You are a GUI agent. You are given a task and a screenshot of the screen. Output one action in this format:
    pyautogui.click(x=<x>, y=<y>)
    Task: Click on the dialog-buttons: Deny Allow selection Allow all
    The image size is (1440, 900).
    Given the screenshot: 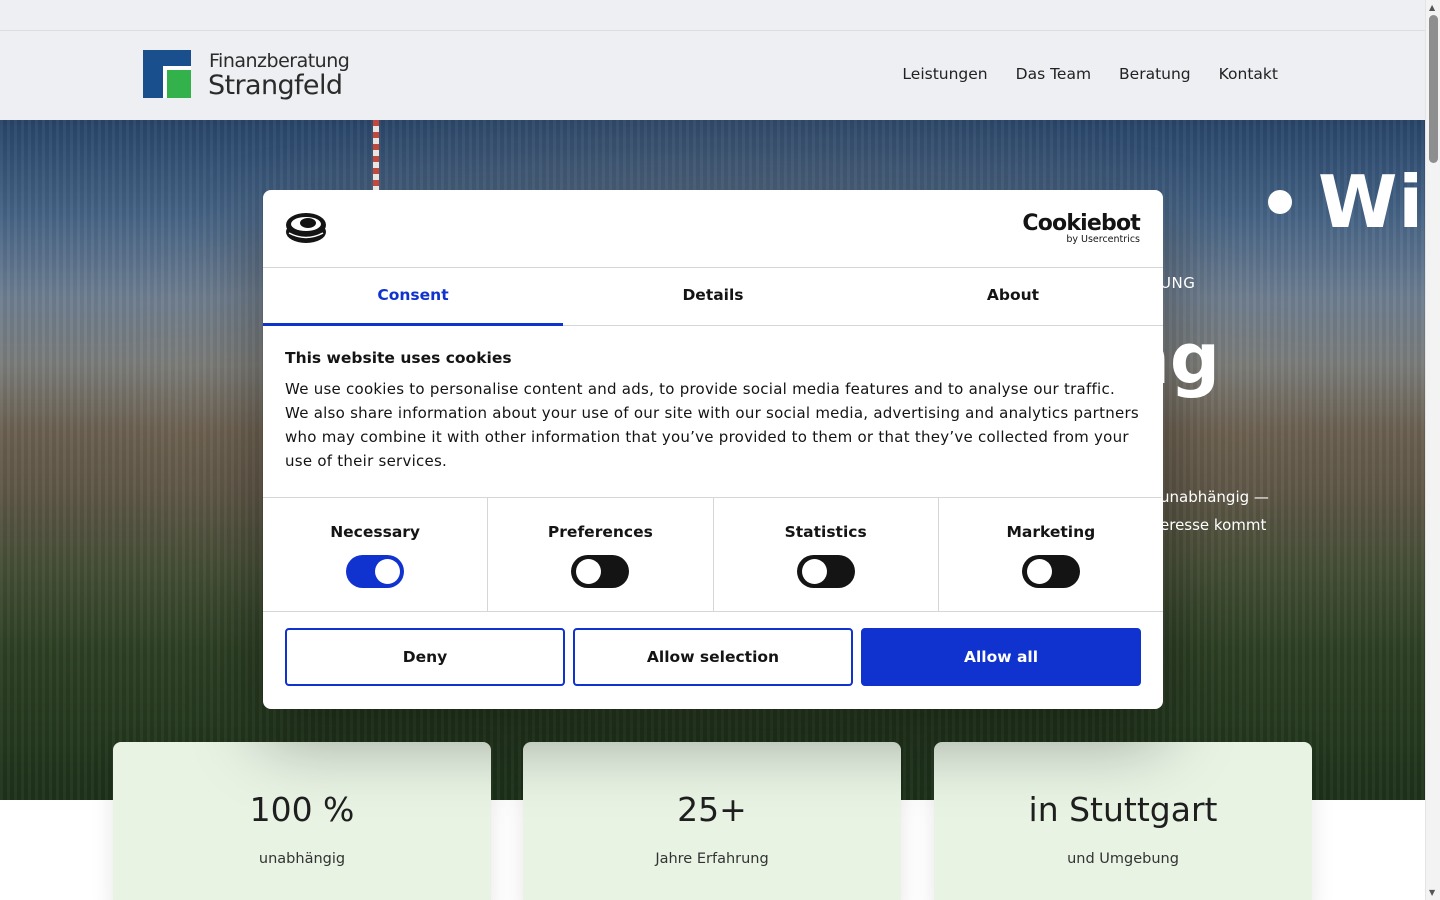 What is the action you would take?
    pyautogui.click(x=713, y=649)
    